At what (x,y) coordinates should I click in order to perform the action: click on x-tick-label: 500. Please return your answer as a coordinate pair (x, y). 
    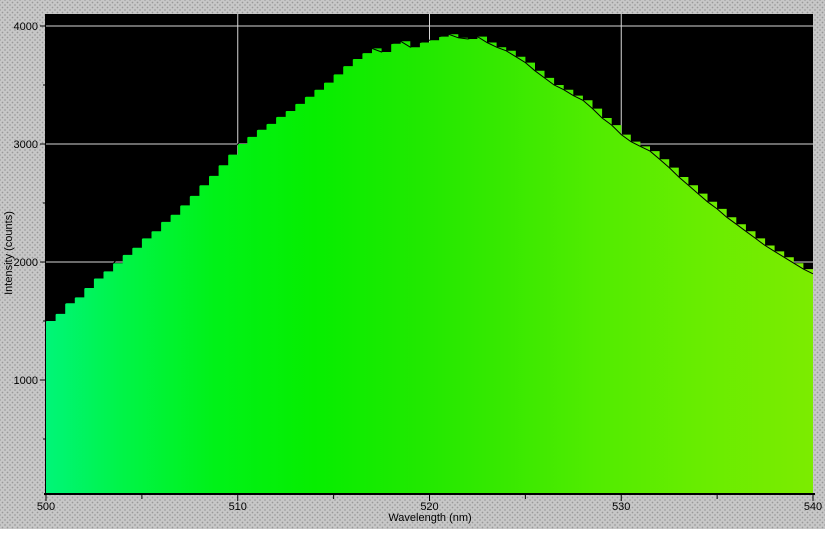
    Looking at the image, I should click on (46, 507).